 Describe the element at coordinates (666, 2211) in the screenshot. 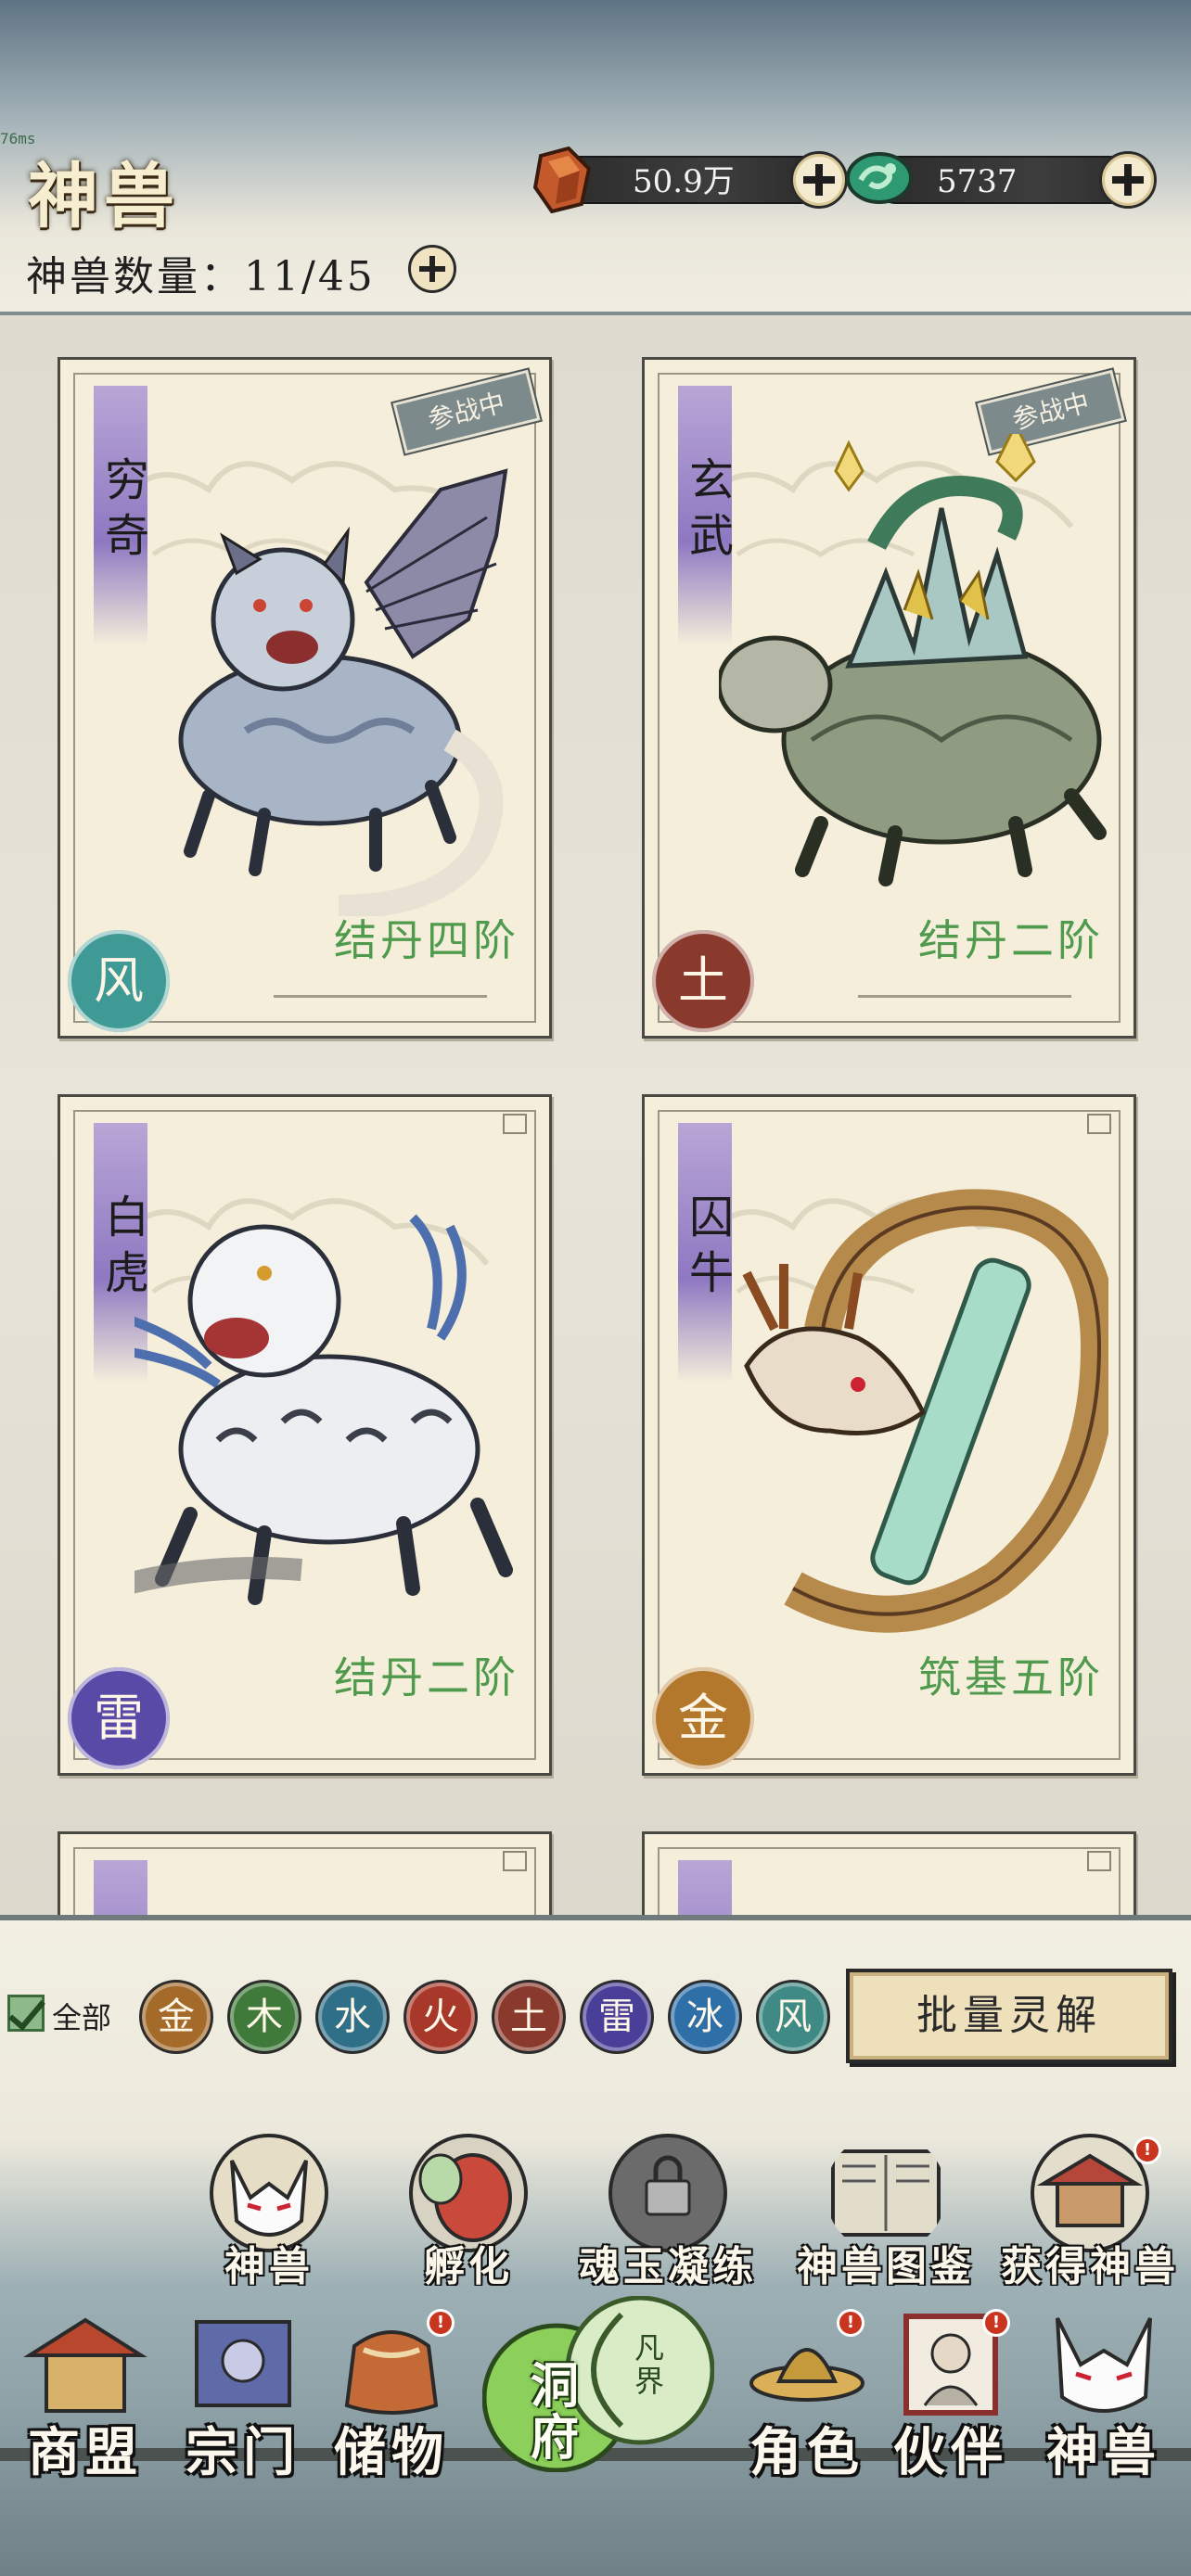

I see `subnav-soul-jade: 魂玉凝练` at that location.